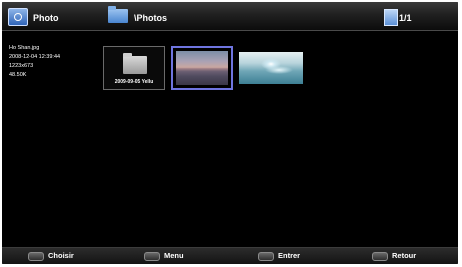 This screenshot has width=462, height=267. I want to click on folder-icon, so click(118, 14).